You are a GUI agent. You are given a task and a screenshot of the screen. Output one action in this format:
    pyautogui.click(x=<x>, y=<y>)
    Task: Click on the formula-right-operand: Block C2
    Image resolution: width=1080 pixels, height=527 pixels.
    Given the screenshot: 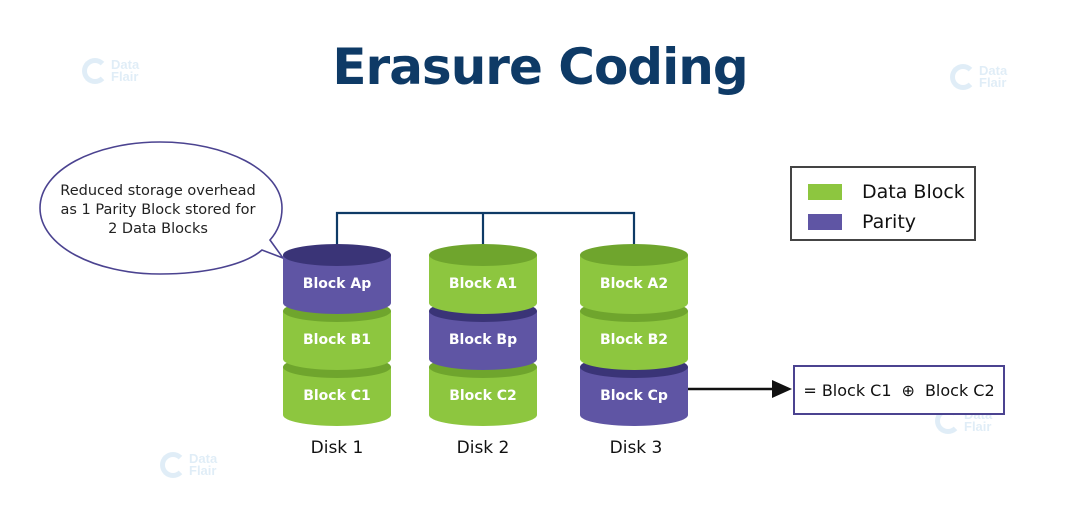 What is the action you would take?
    pyautogui.click(x=959, y=390)
    